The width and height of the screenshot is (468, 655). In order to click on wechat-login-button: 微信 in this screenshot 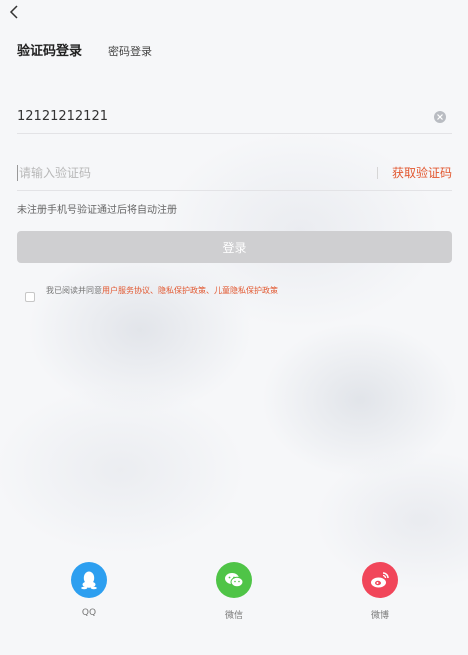, I will do `click(234, 591)`.